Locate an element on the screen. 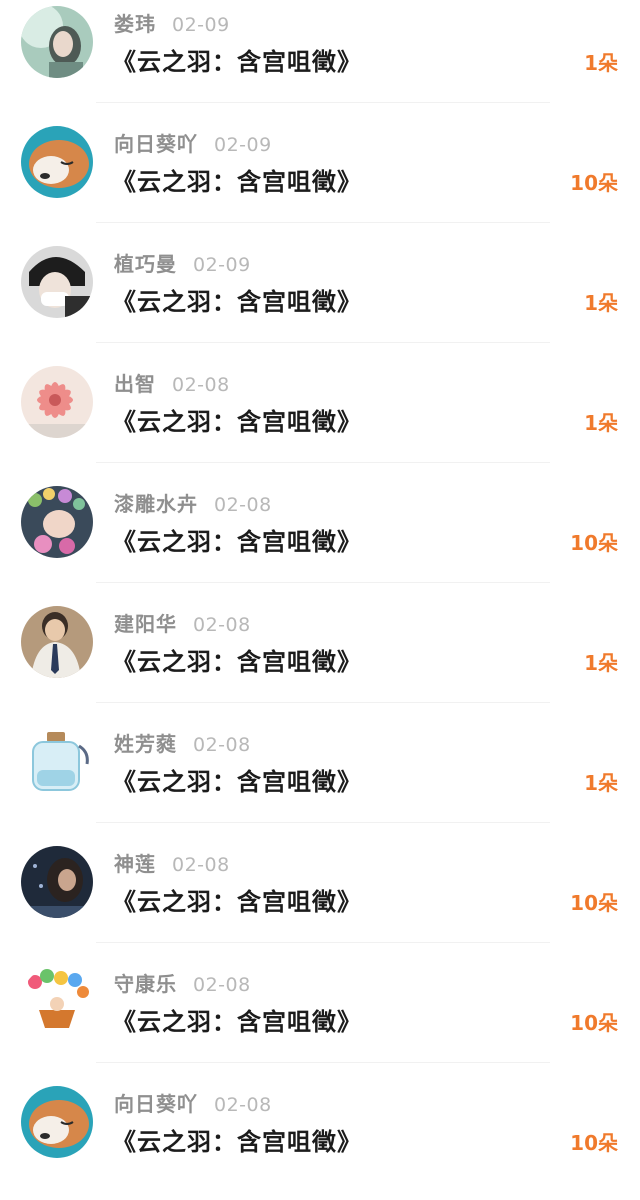 The width and height of the screenshot is (640, 1200). list-item: 出智 02-08 《云之羽：含宫咀徵》 1朵 is located at coordinates (320, 420).